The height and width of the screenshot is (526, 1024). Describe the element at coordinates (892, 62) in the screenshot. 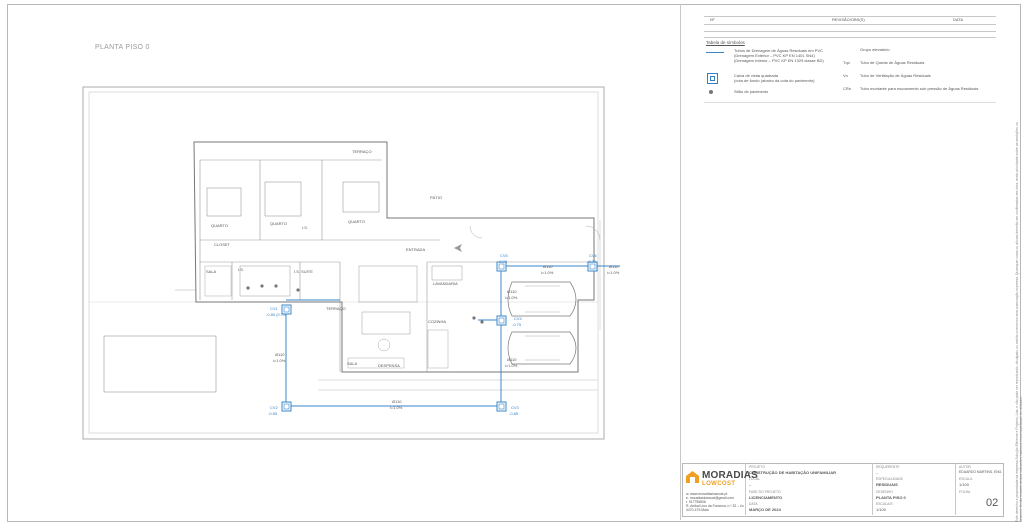

I see `legend-right-text: Tubo de Queda de Águas Residuais` at that location.